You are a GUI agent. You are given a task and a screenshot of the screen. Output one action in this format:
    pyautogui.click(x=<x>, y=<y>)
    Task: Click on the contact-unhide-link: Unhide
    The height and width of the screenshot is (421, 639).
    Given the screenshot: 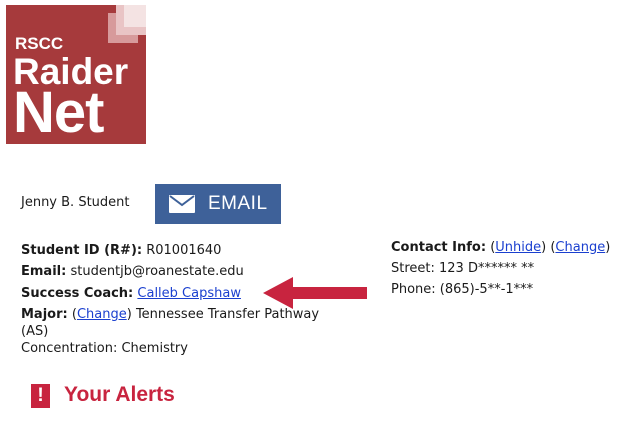 What is the action you would take?
    pyautogui.click(x=518, y=247)
    